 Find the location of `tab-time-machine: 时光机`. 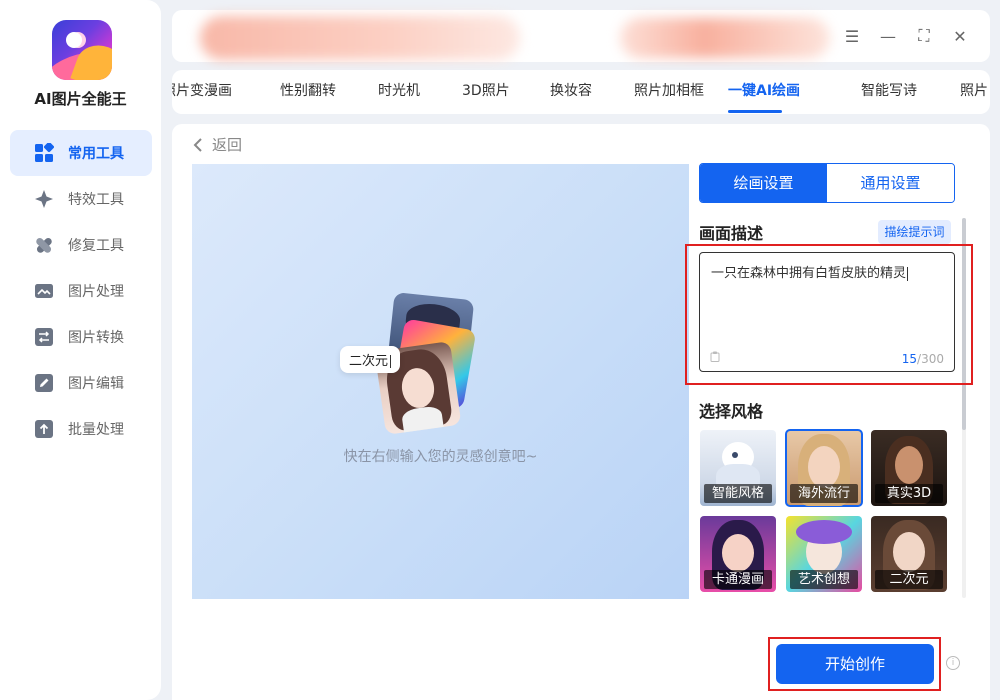

tab-time-machine: 时光机 is located at coordinates (399, 92).